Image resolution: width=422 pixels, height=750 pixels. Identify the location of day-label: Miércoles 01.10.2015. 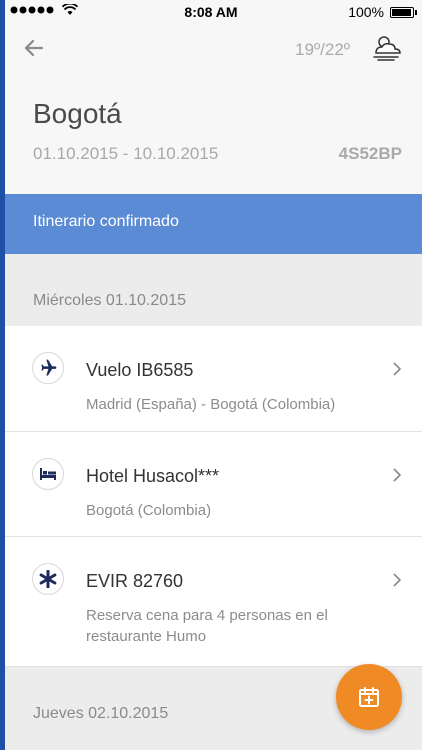
(109, 300).